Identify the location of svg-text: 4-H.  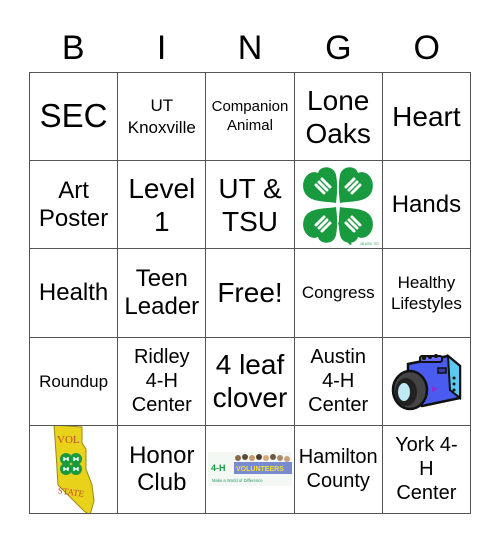
(218, 468).